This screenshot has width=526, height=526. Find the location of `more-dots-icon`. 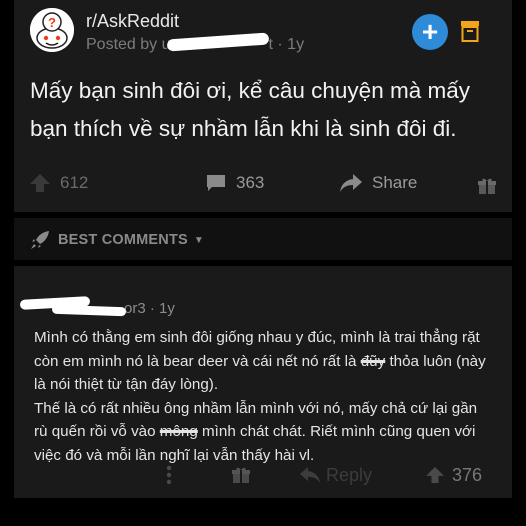

more-dots-icon is located at coordinates (169, 475).